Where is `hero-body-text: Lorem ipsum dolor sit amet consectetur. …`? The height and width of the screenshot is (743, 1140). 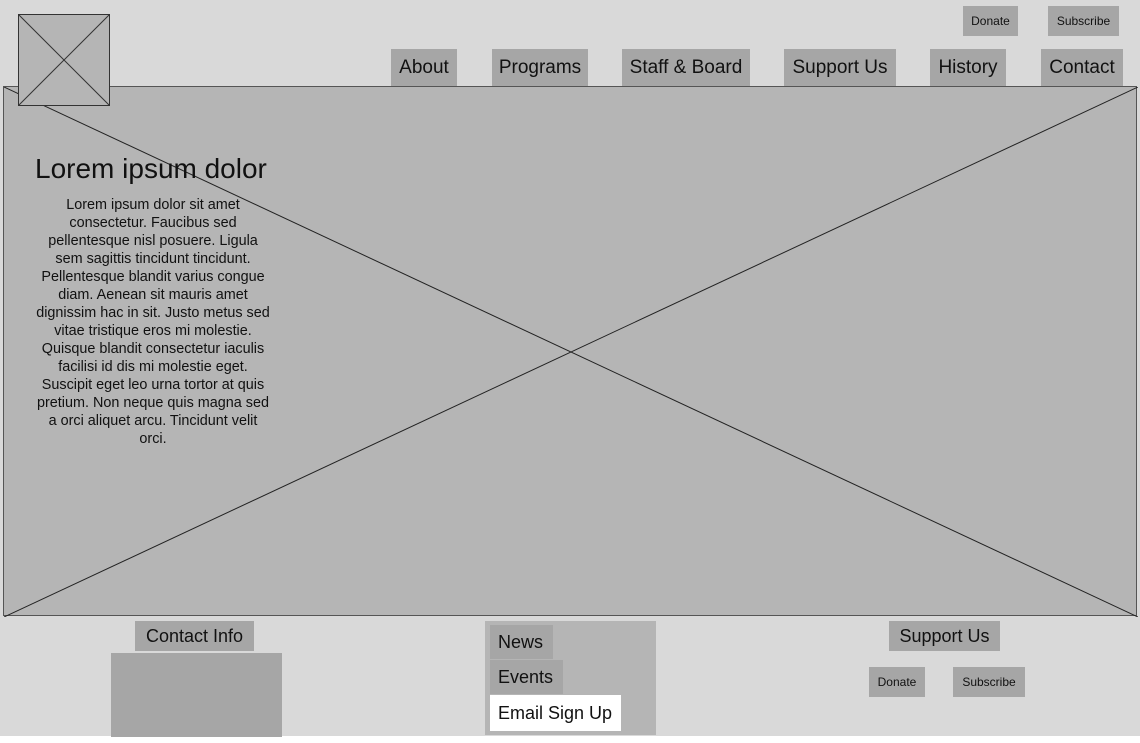
hero-body-text: Lorem ipsum dolor sit amet consectetur. … is located at coordinates (153, 322).